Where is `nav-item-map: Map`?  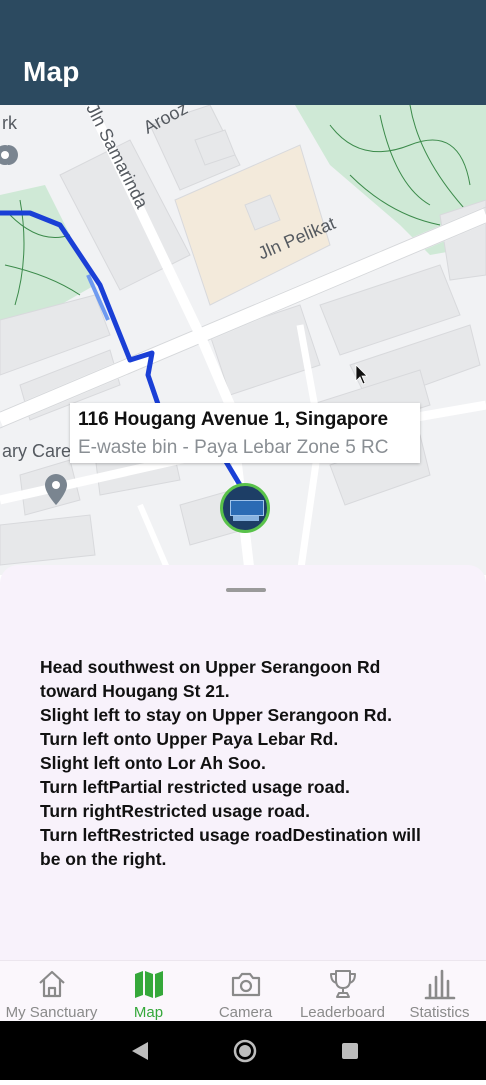
nav-item-map: Map is located at coordinates (148, 991).